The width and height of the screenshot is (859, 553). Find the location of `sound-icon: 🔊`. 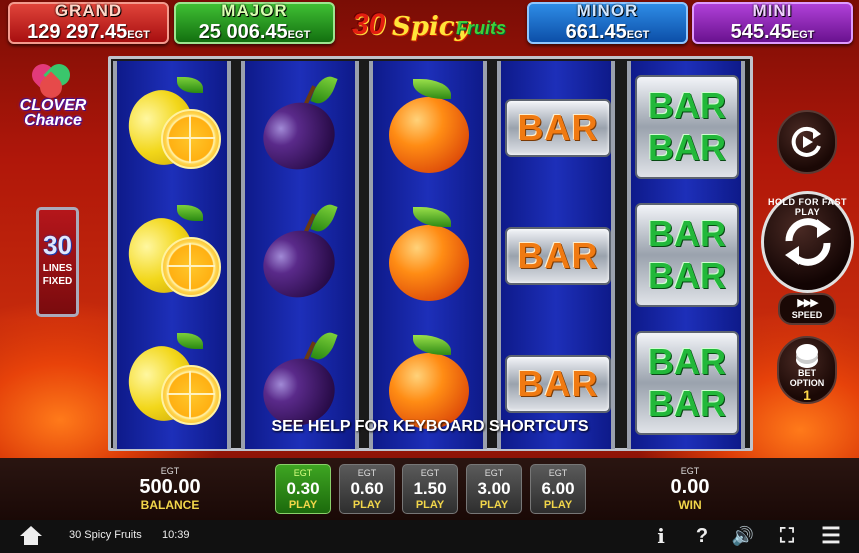

sound-icon: 🔊 is located at coordinates (743, 536).